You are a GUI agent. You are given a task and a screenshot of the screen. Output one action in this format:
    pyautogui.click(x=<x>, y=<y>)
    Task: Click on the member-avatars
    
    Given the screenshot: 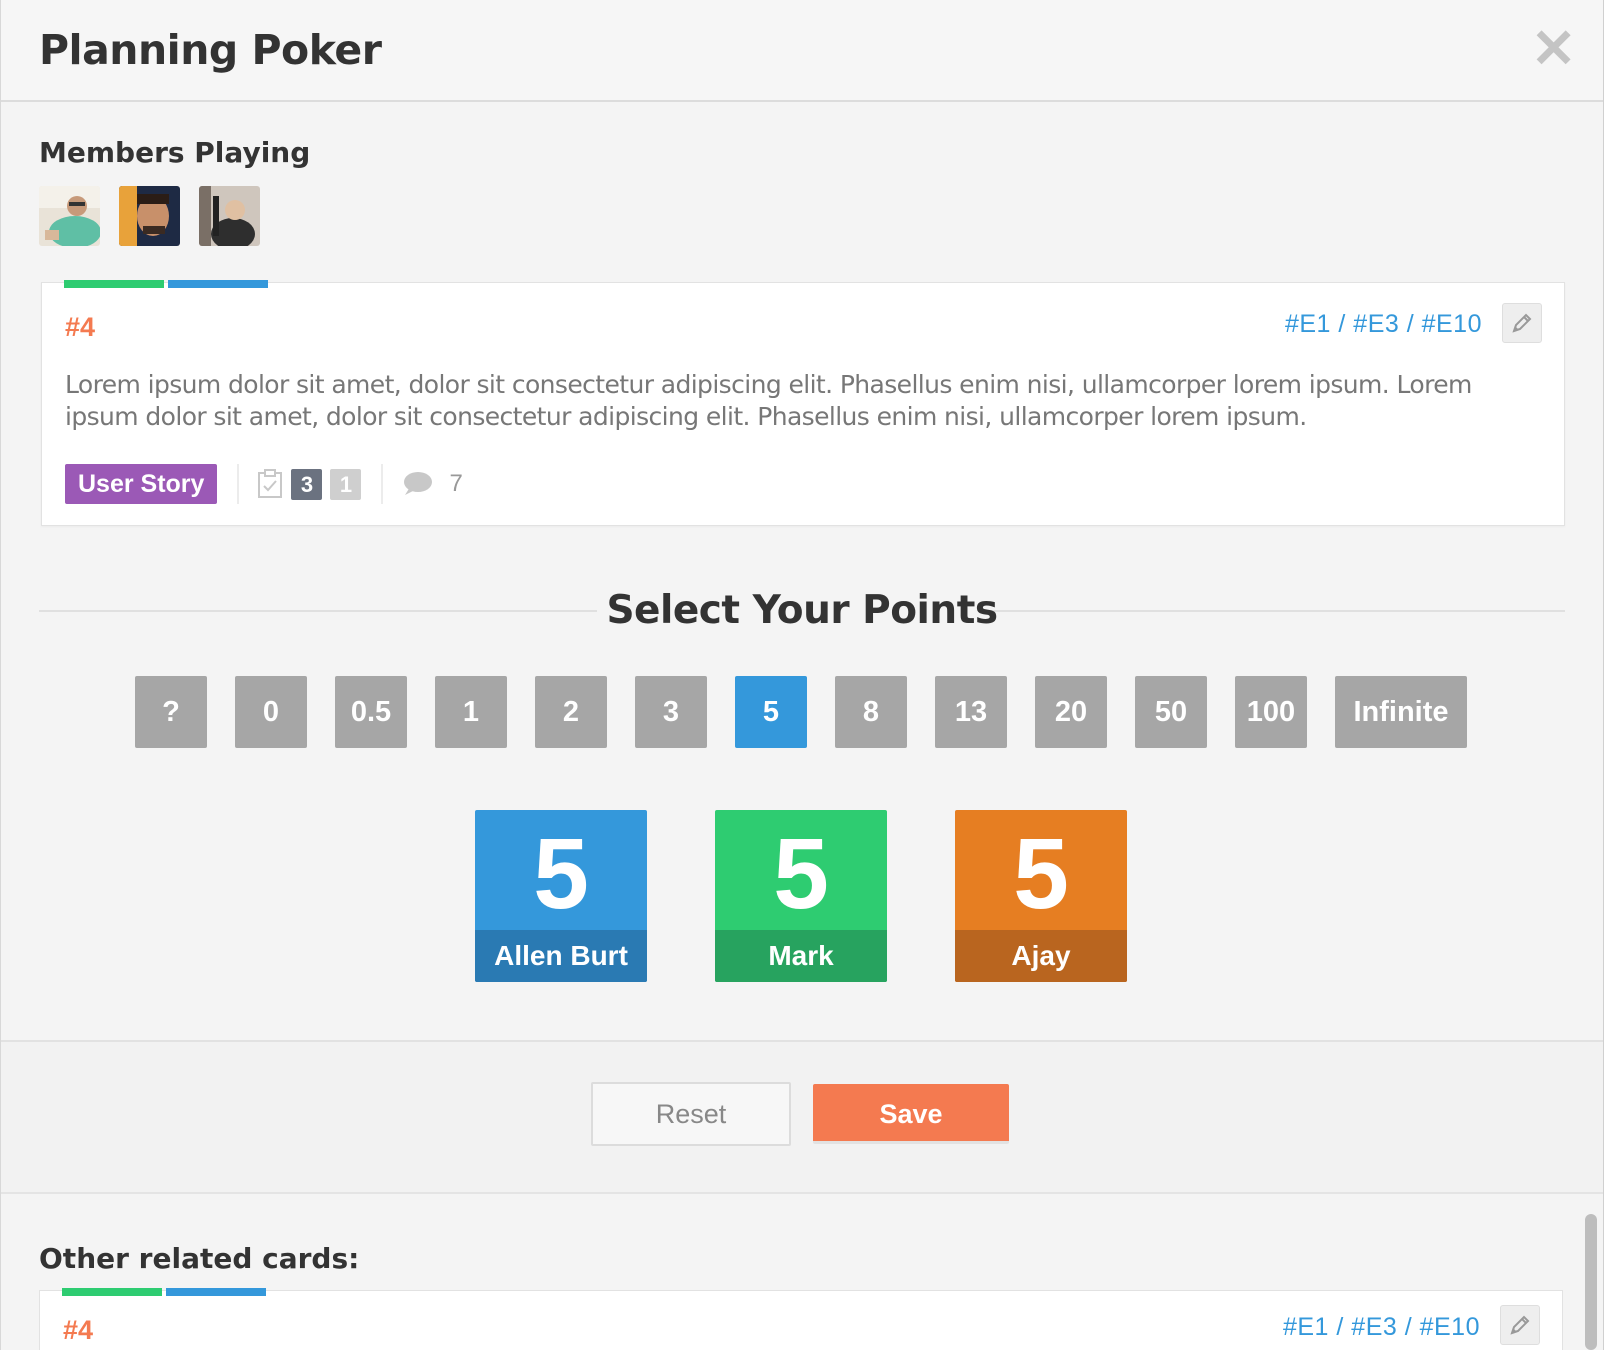 What is the action you would take?
    pyautogui.click(x=149, y=216)
    